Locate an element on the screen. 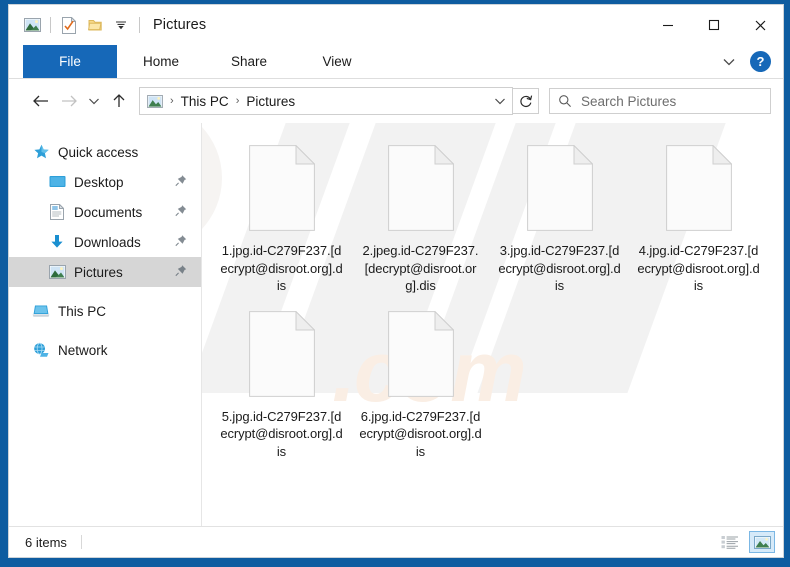  large-icons-view-icon is located at coordinates (762, 542).